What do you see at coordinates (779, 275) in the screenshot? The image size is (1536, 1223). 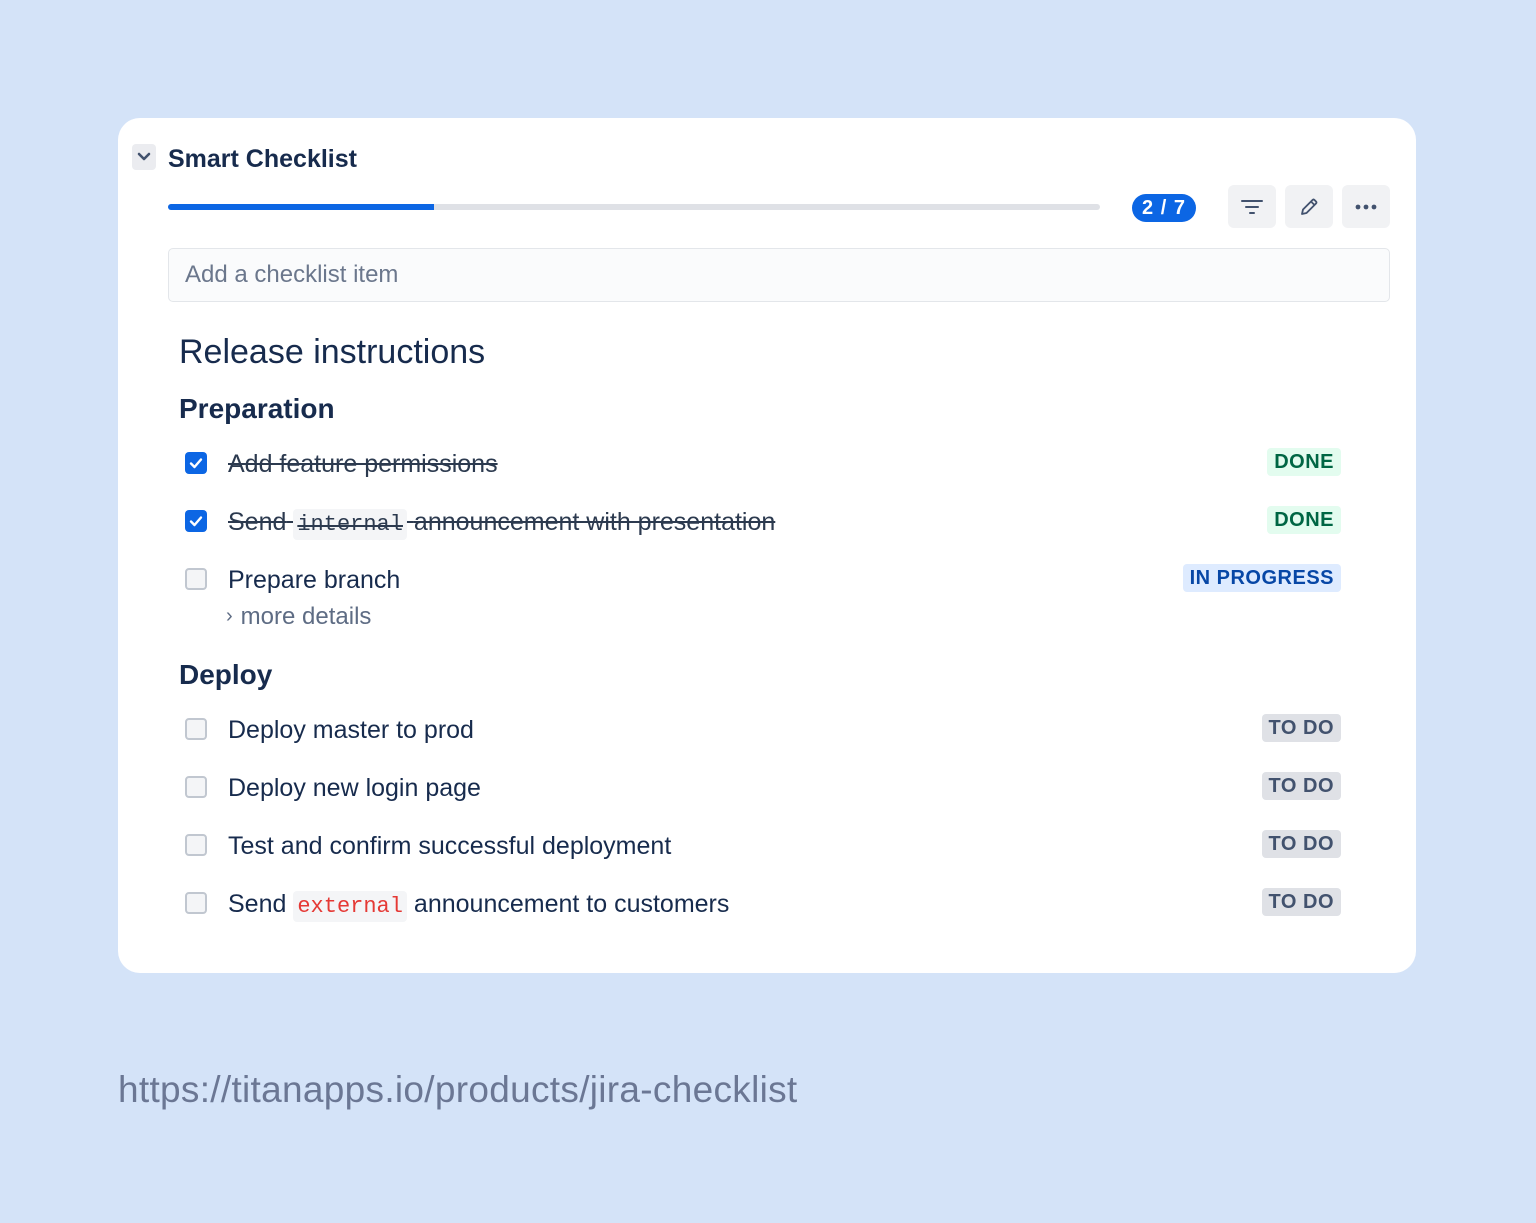 I see `add-checklist-item-input` at bounding box center [779, 275].